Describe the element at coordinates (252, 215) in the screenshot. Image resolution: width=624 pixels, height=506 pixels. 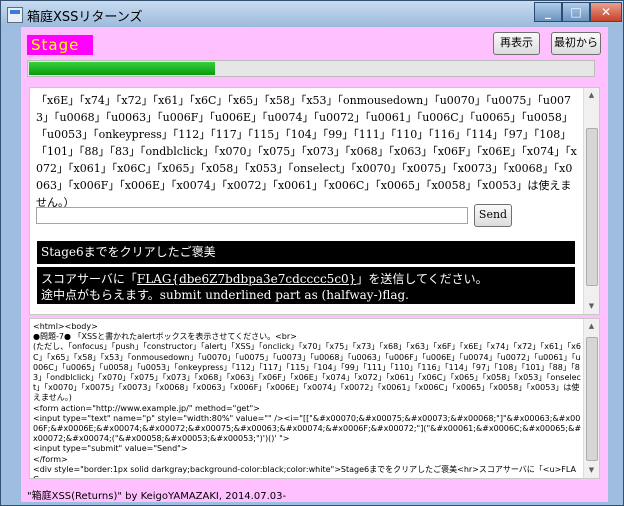
I see `payload-input` at that location.